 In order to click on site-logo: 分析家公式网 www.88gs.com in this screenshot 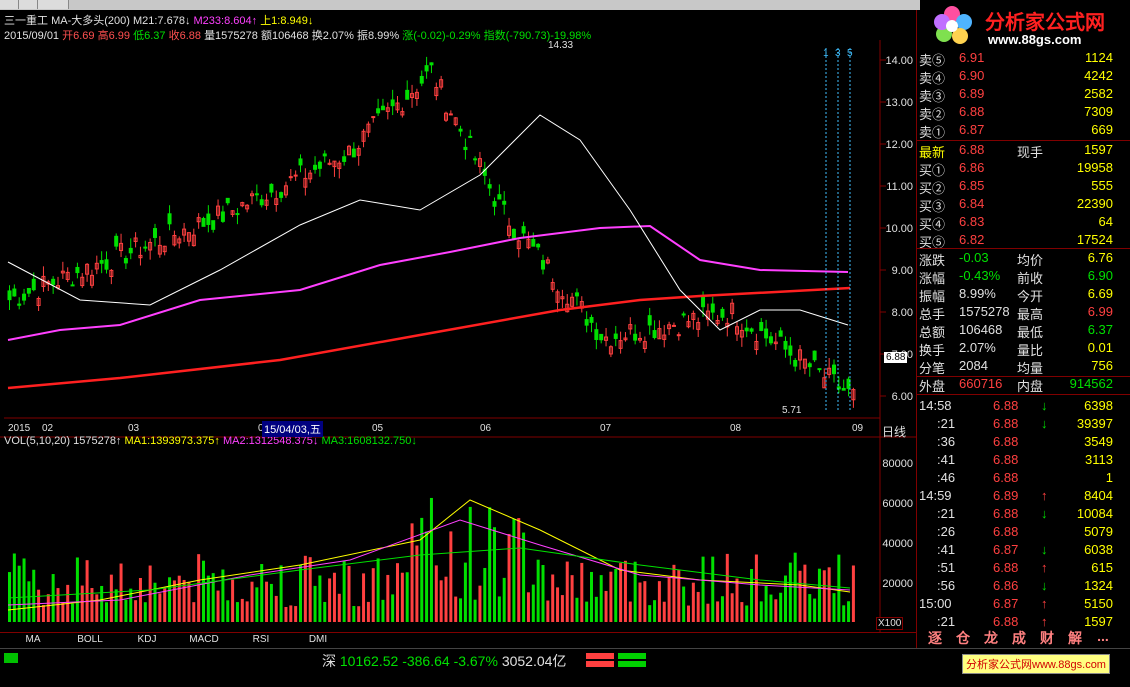, I will do `click(1030, 27)`.